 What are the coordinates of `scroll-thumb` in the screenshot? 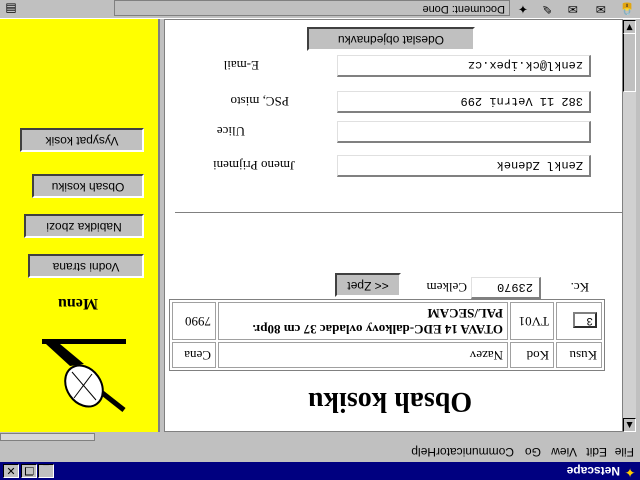 It's located at (629, 62).